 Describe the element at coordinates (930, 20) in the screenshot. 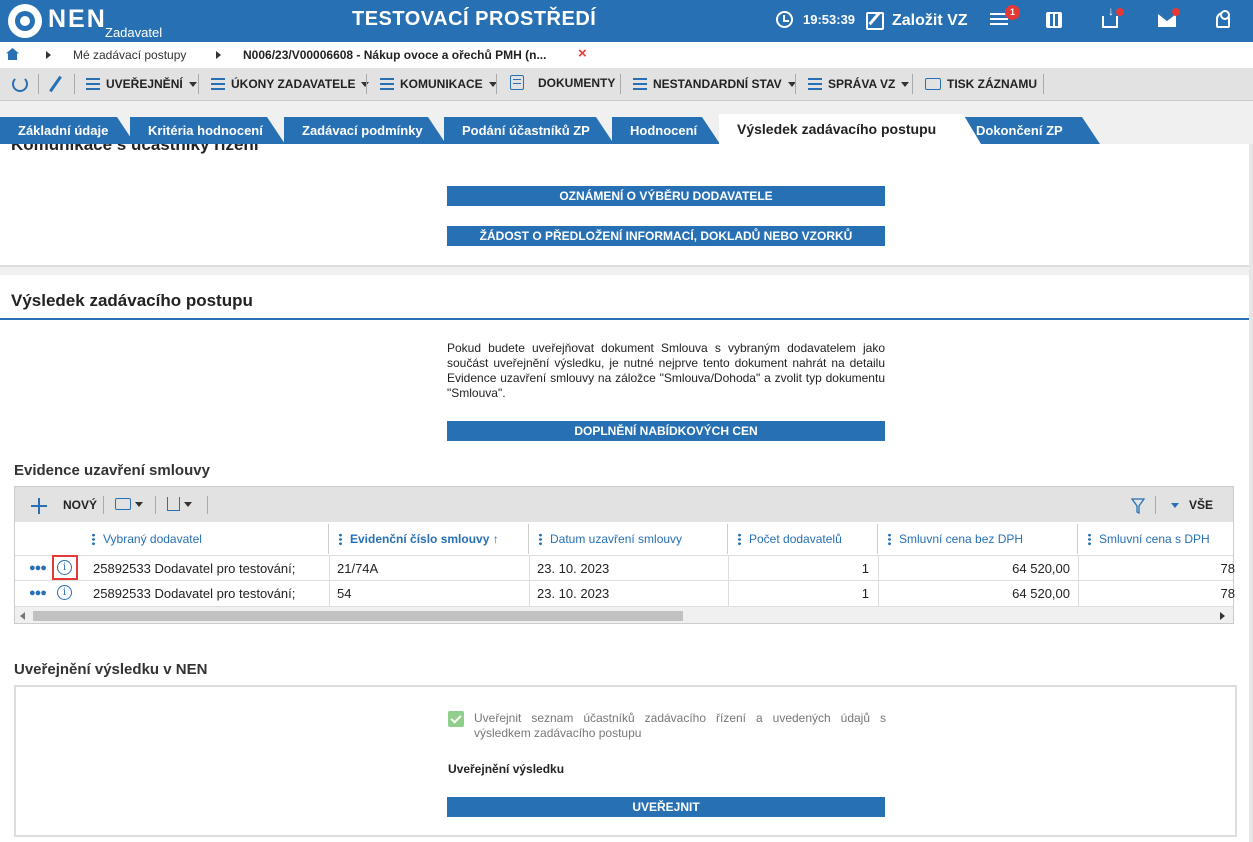

I see `create-vz-label: Založit VZ` at that location.